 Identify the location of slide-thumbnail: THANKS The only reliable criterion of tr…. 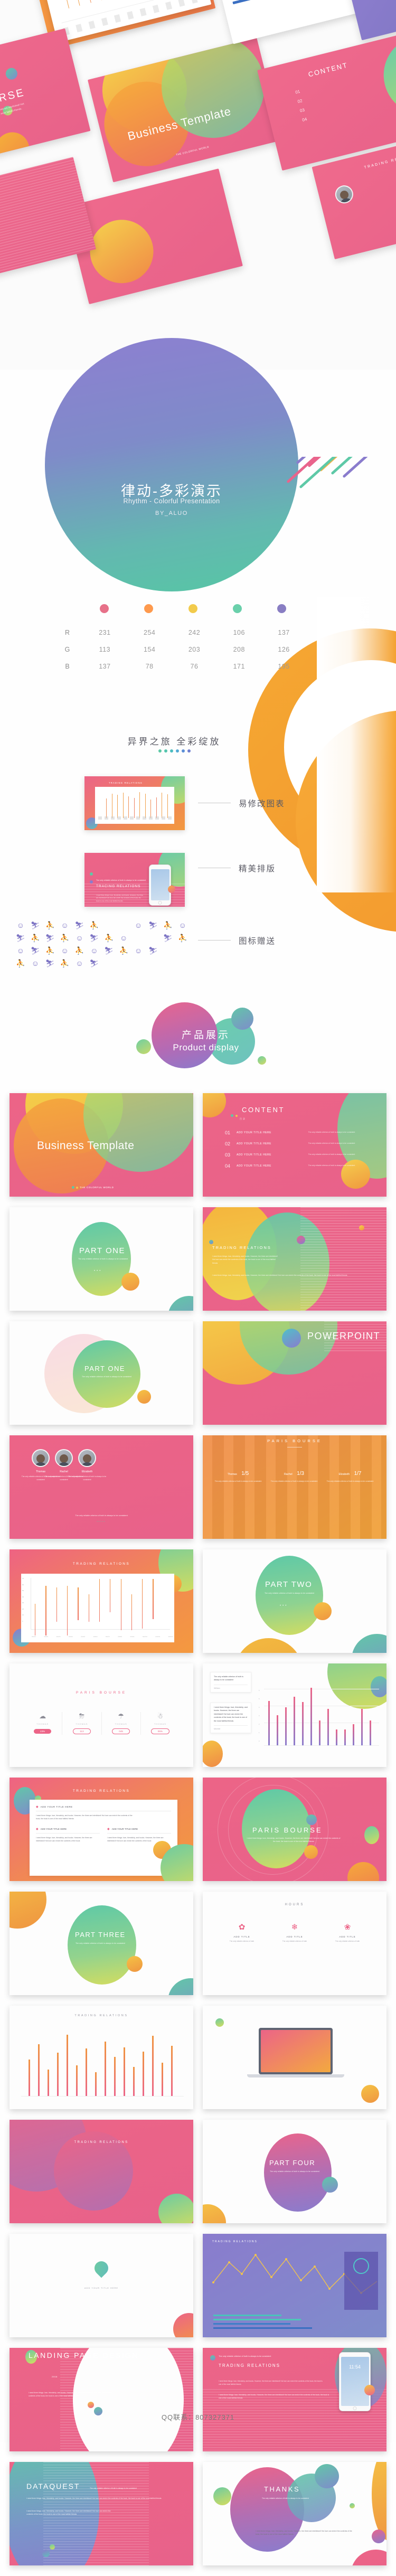
(294, 2513).